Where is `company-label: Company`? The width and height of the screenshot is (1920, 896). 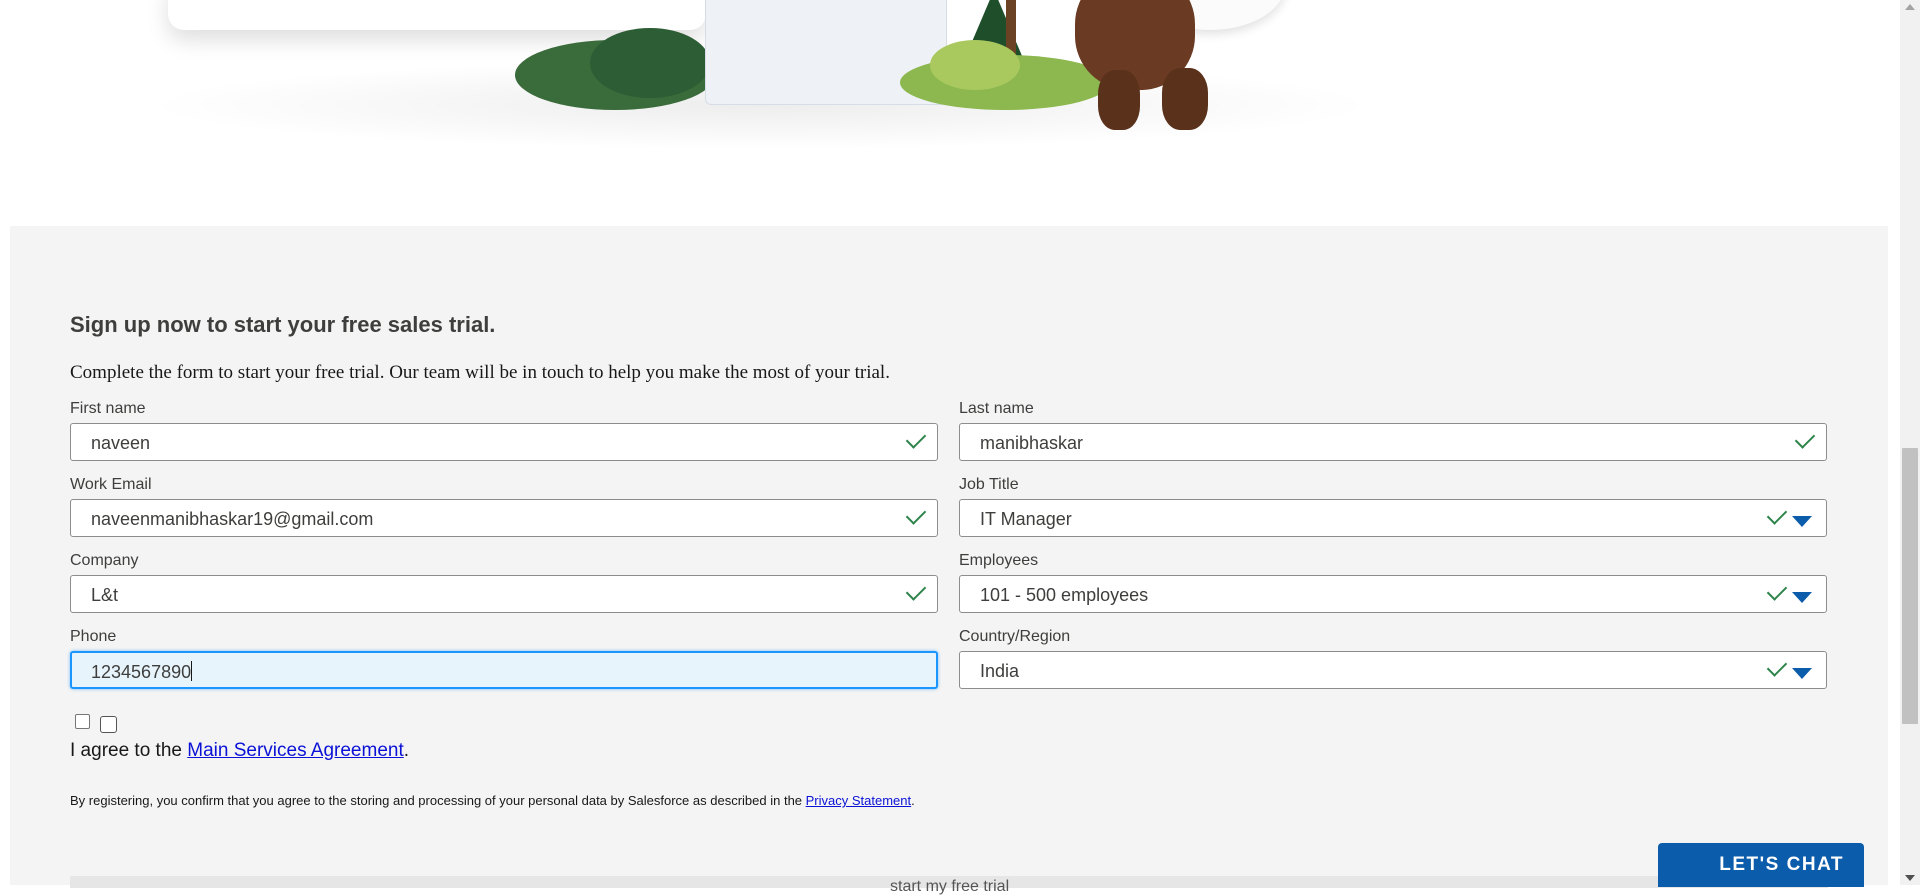
company-label: Company is located at coordinates (104, 560).